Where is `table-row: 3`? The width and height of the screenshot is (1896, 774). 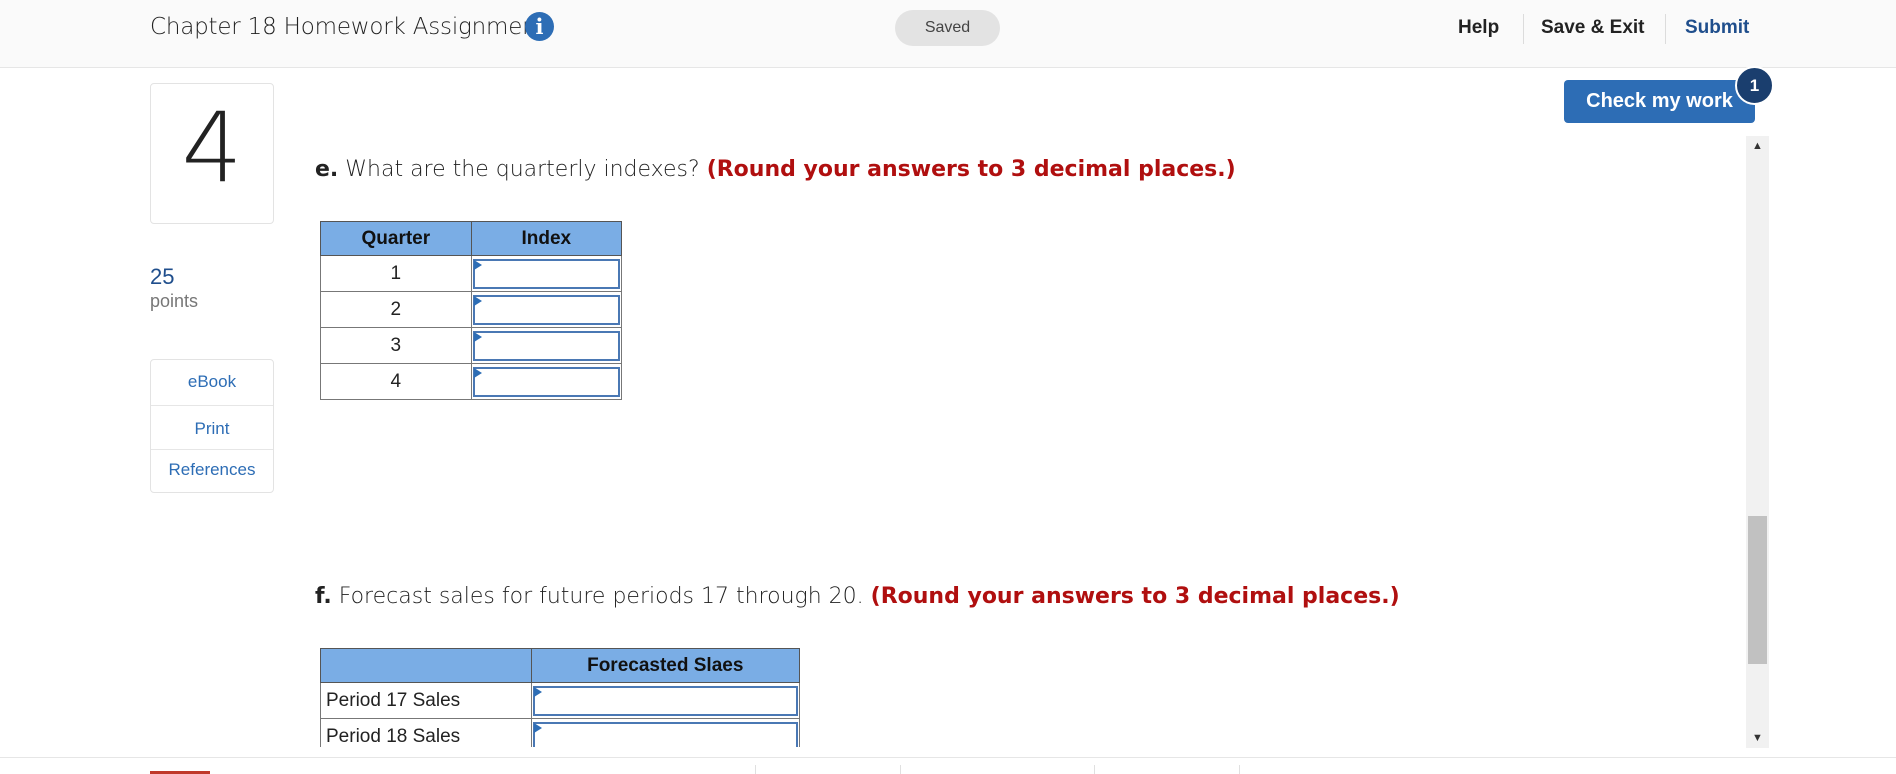 table-row: 3 is located at coordinates (471, 345).